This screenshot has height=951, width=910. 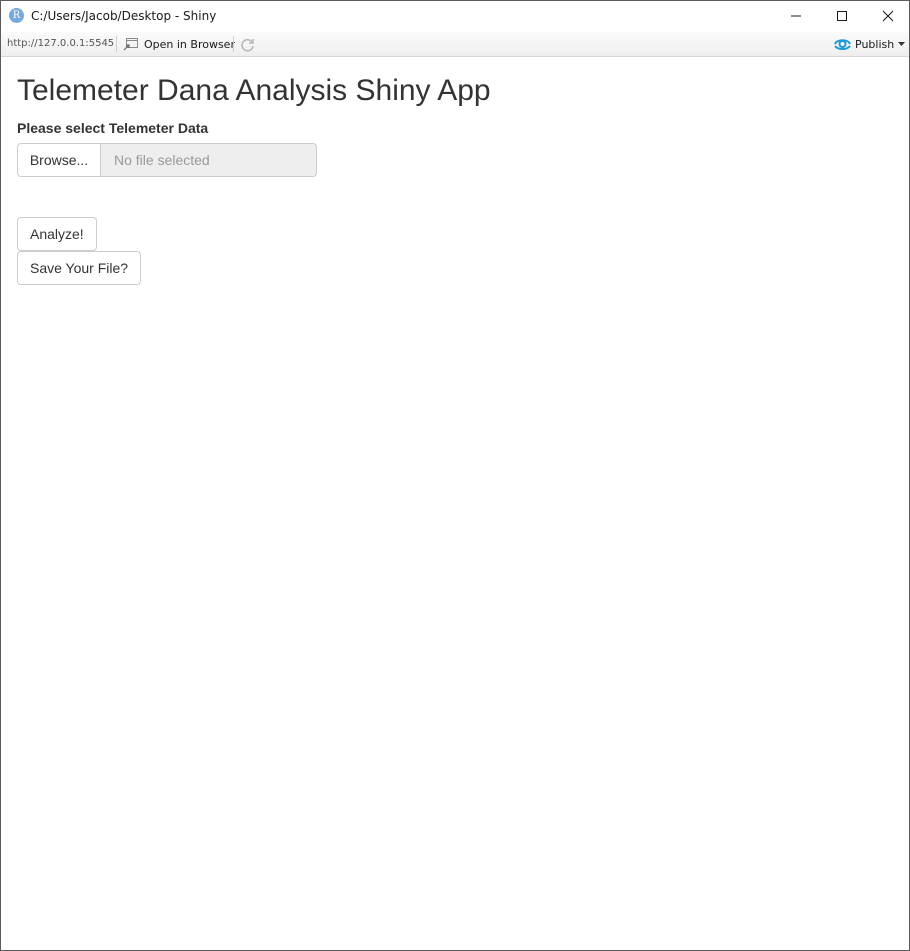 I want to click on close-icon, so click(x=888, y=16).